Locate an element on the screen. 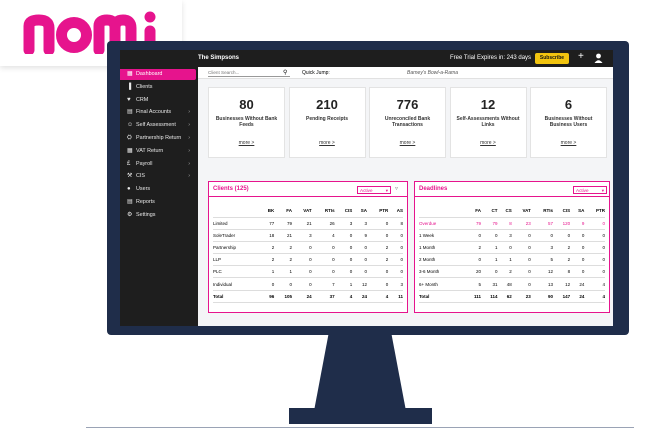 Image resolution: width=650 pixels, height=431 pixels. selected-client: Barney's Bowl-a-Rama is located at coordinates (432, 73).